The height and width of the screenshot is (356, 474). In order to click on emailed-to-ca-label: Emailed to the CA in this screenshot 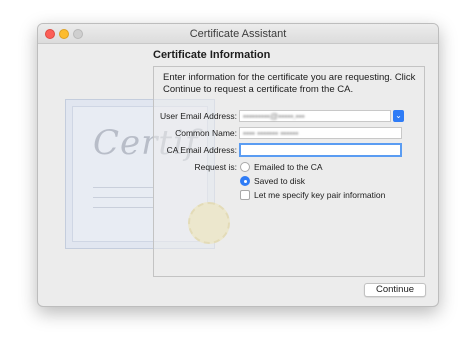, I will do `click(288, 167)`.